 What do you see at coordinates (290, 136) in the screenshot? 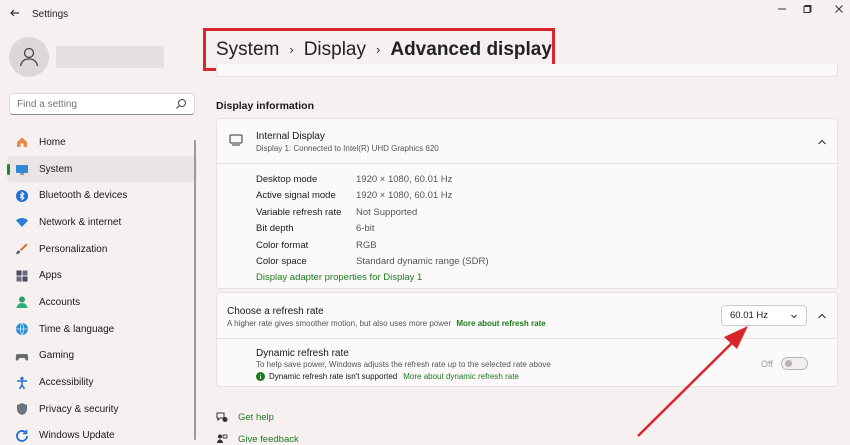
I see `display-name: Internal Display` at bounding box center [290, 136].